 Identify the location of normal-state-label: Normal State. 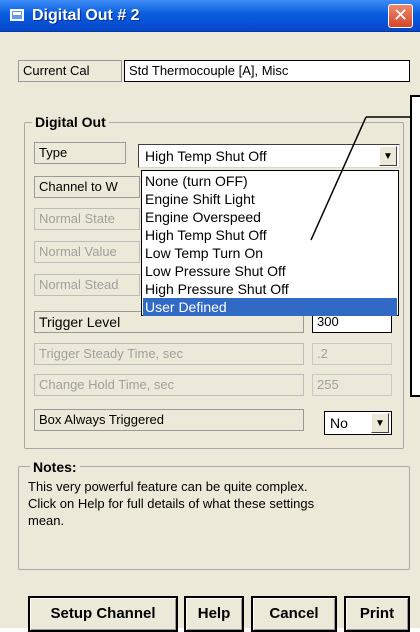
(87, 219).